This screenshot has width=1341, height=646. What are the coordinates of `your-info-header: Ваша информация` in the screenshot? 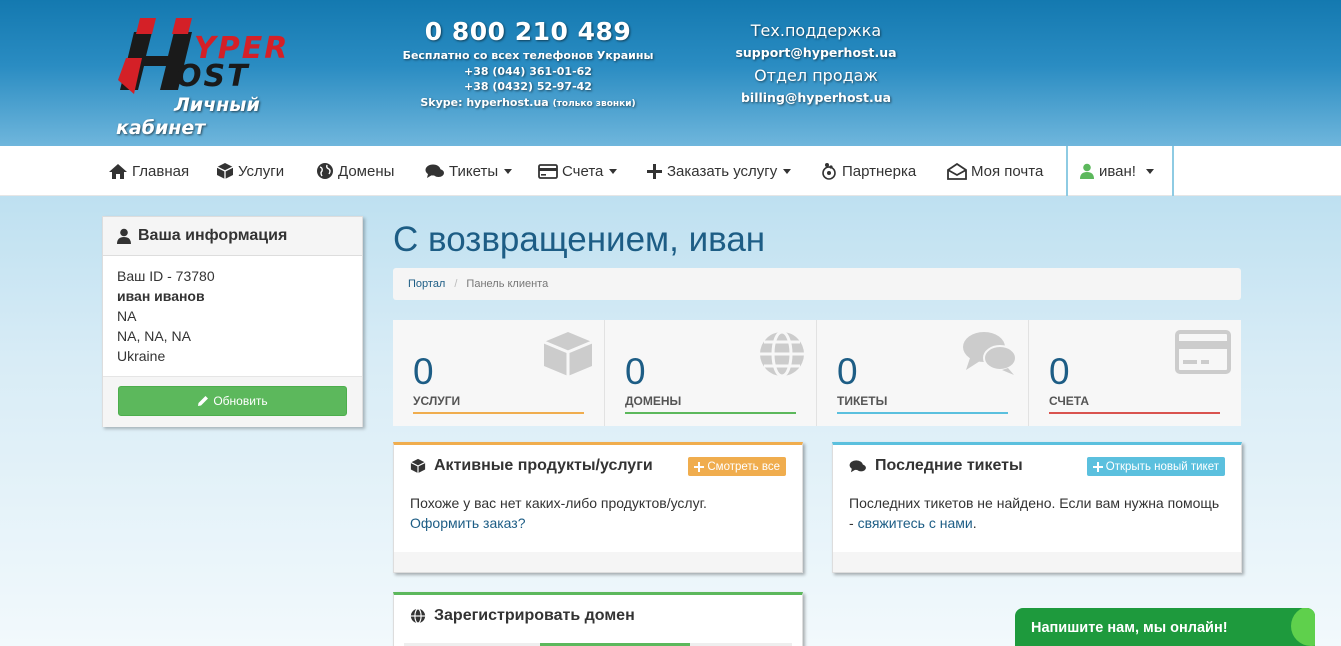 It's located at (232, 236).